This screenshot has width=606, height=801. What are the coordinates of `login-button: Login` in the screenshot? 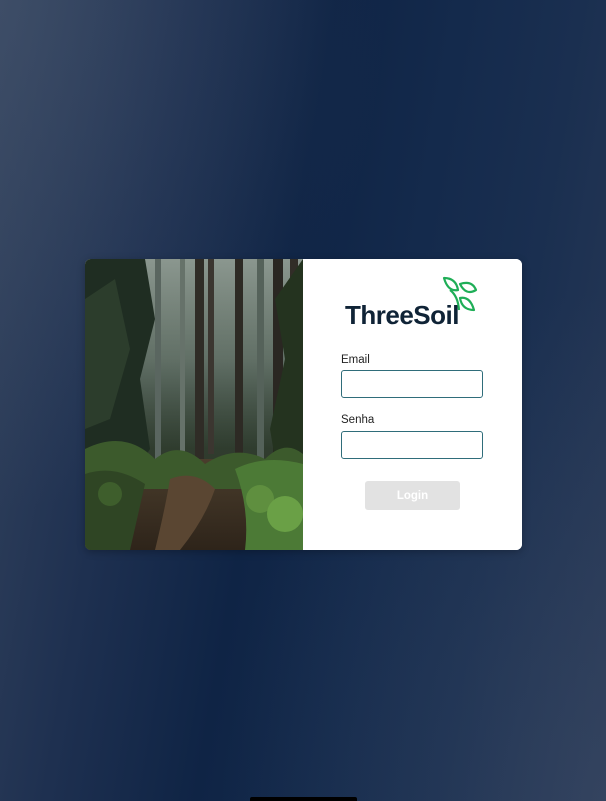 It's located at (412, 495).